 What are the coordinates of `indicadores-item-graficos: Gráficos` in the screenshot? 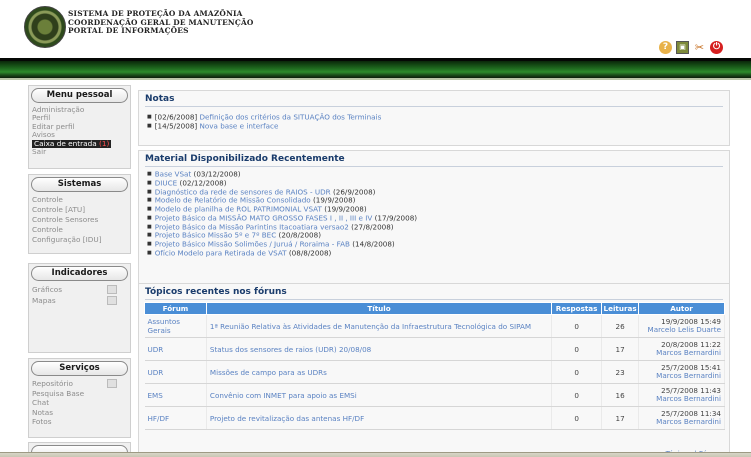 It's located at (79, 289).